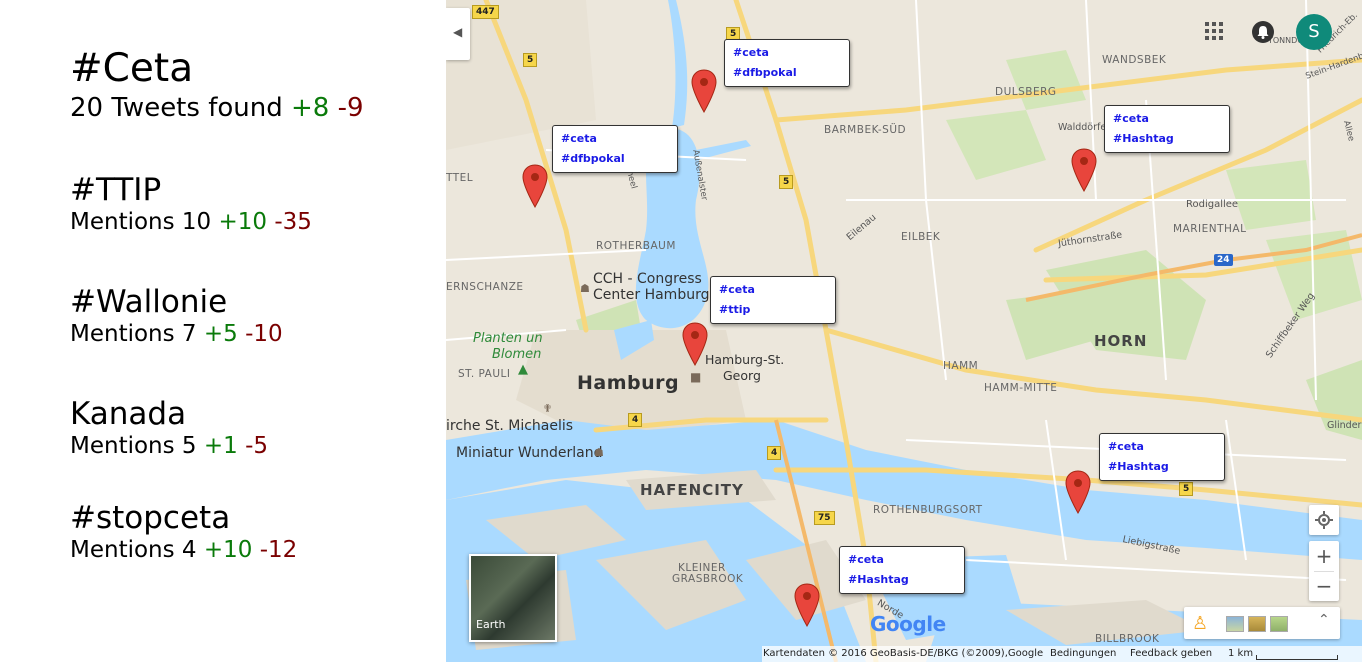 The height and width of the screenshot is (662, 1362). I want to click on map-label-planten-un-blomen-2: Blomen, so click(517, 354).